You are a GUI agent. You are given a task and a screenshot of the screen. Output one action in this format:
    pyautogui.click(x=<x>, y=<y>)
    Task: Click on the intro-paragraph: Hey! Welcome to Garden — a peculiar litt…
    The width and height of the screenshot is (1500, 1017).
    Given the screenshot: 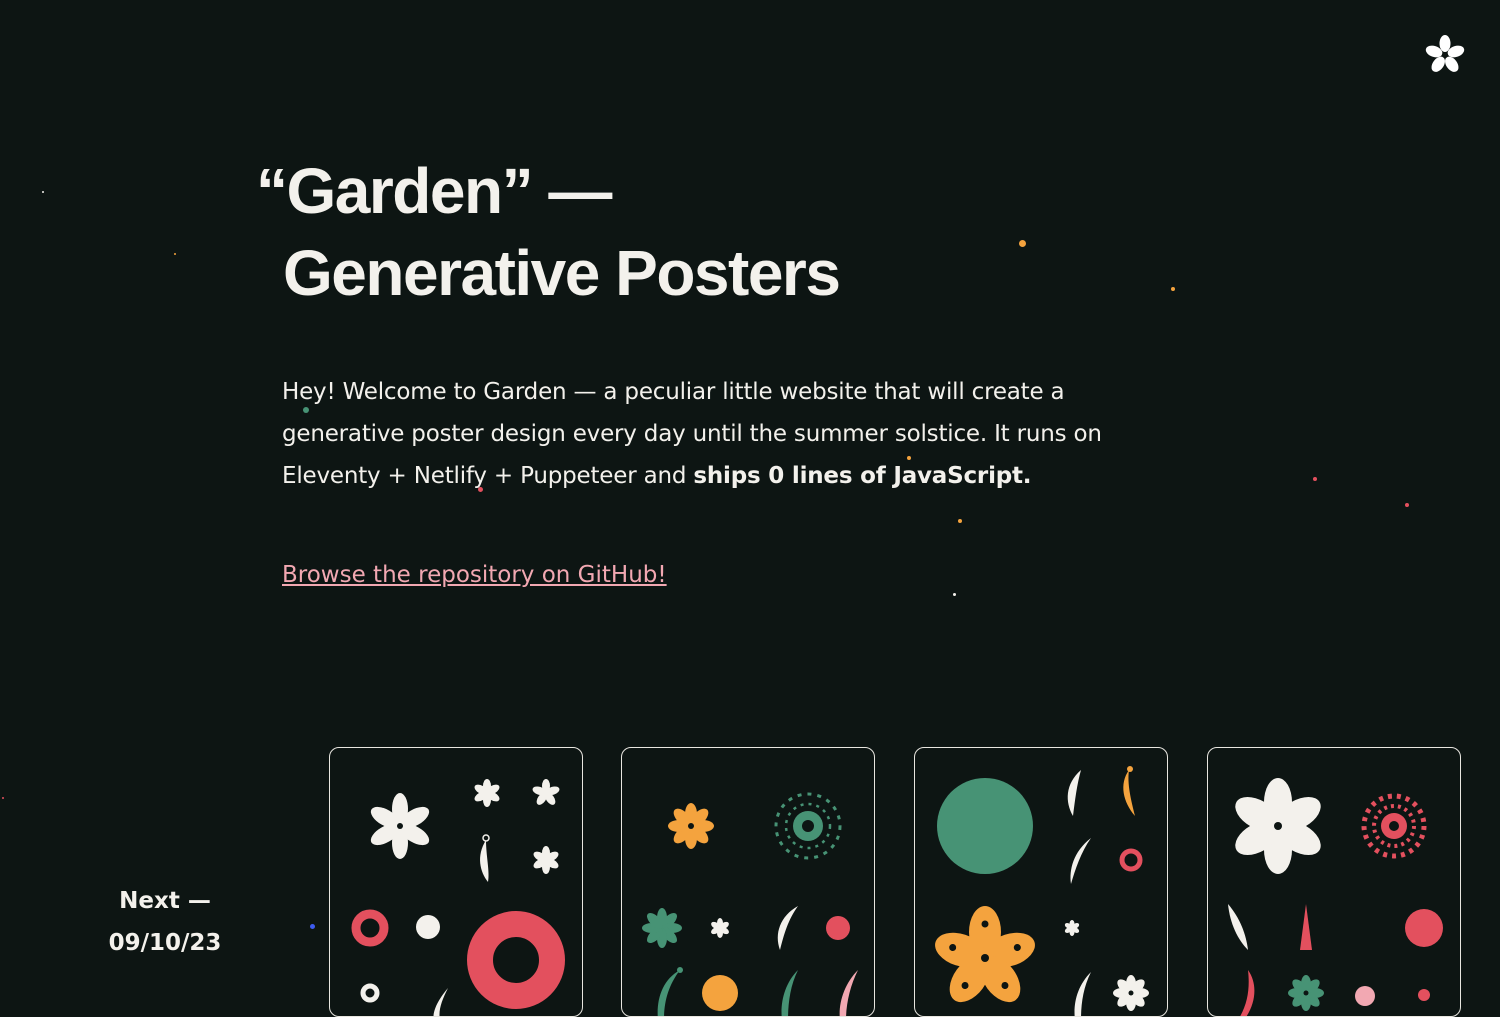 What is the action you would take?
    pyautogui.click(x=717, y=434)
    